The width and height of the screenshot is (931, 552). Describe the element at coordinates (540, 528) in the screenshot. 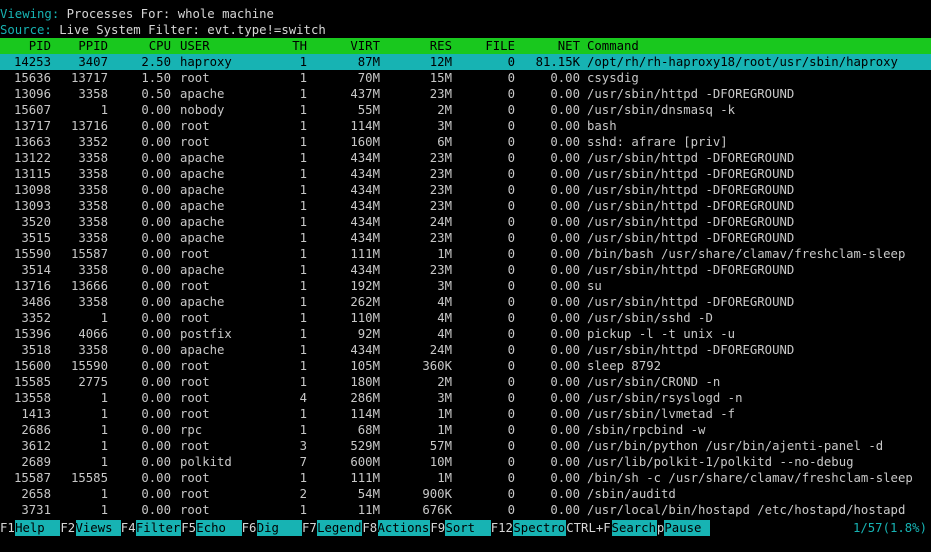

I see `fkey-spectro-button: Spectro` at that location.